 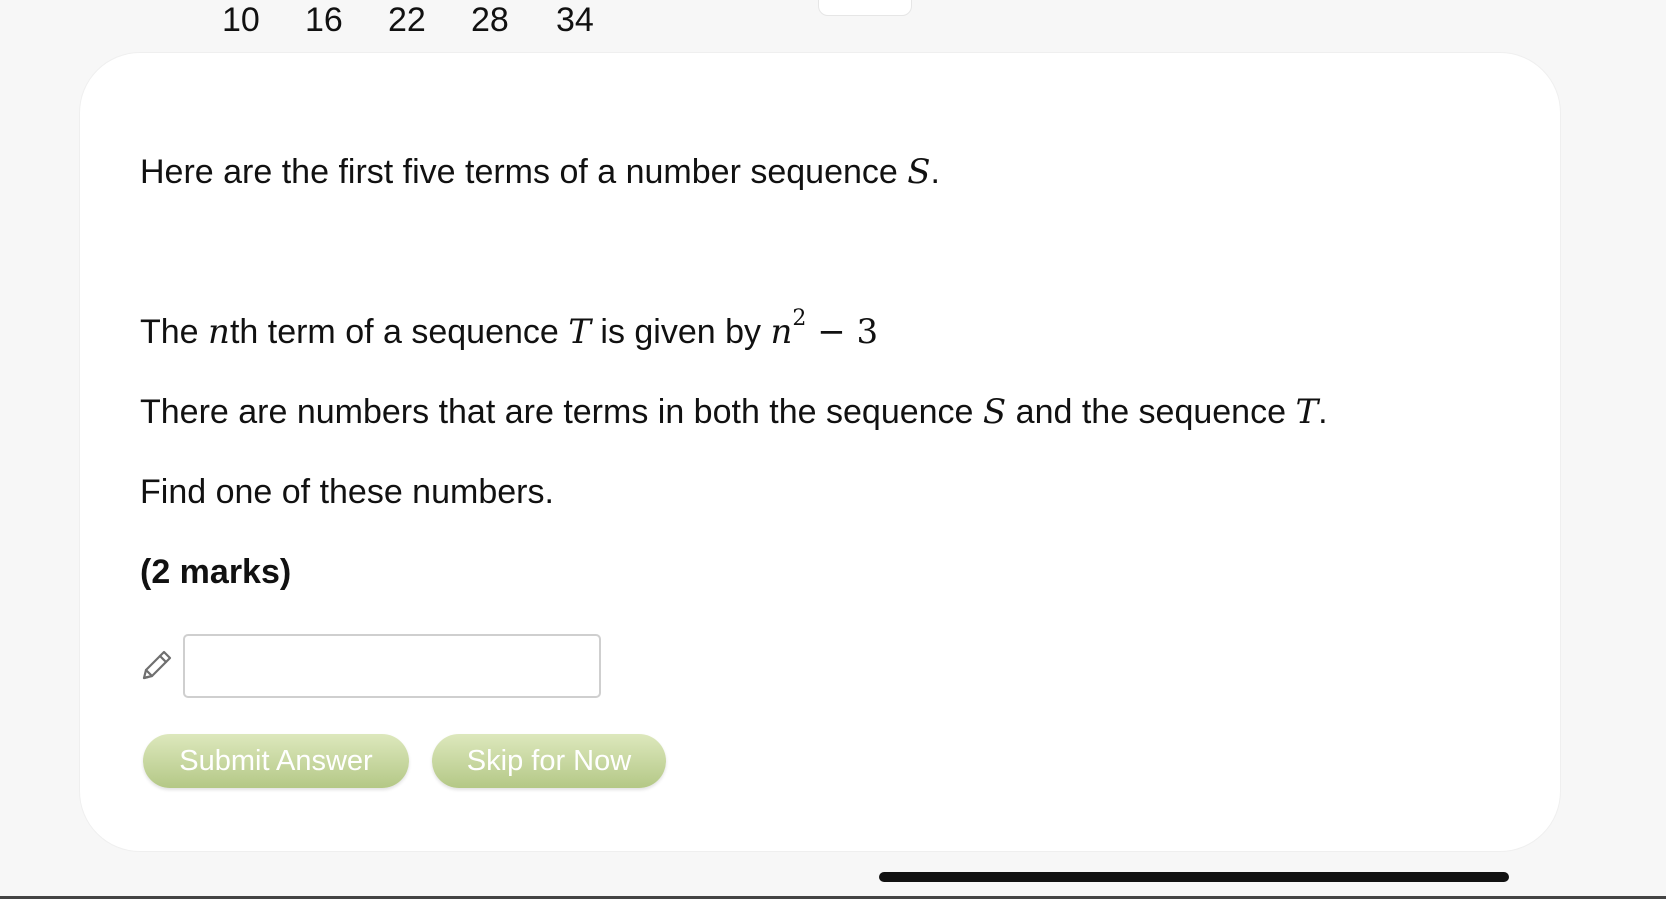 I want to click on find-instruction: Find one of these numbers., so click(x=347, y=492).